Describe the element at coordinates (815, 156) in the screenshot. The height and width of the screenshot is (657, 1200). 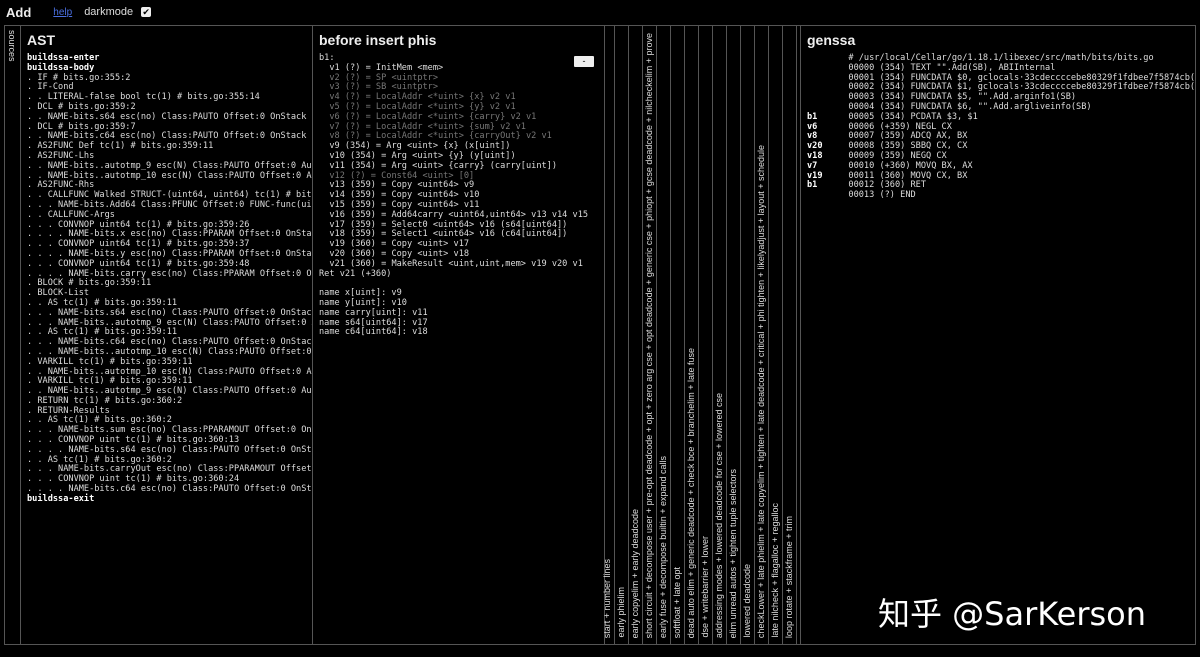
I see `genssa-row-label: v18` at that location.